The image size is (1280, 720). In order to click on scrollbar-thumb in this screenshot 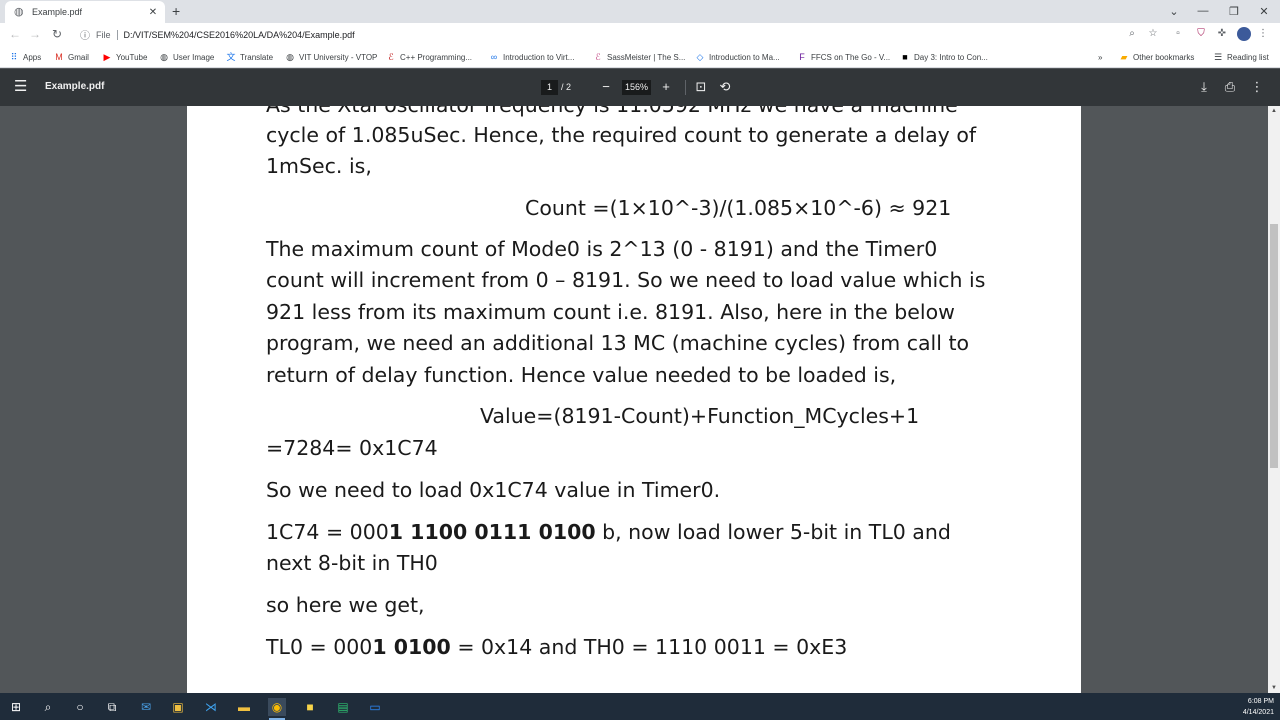, I will do `click(1274, 346)`.